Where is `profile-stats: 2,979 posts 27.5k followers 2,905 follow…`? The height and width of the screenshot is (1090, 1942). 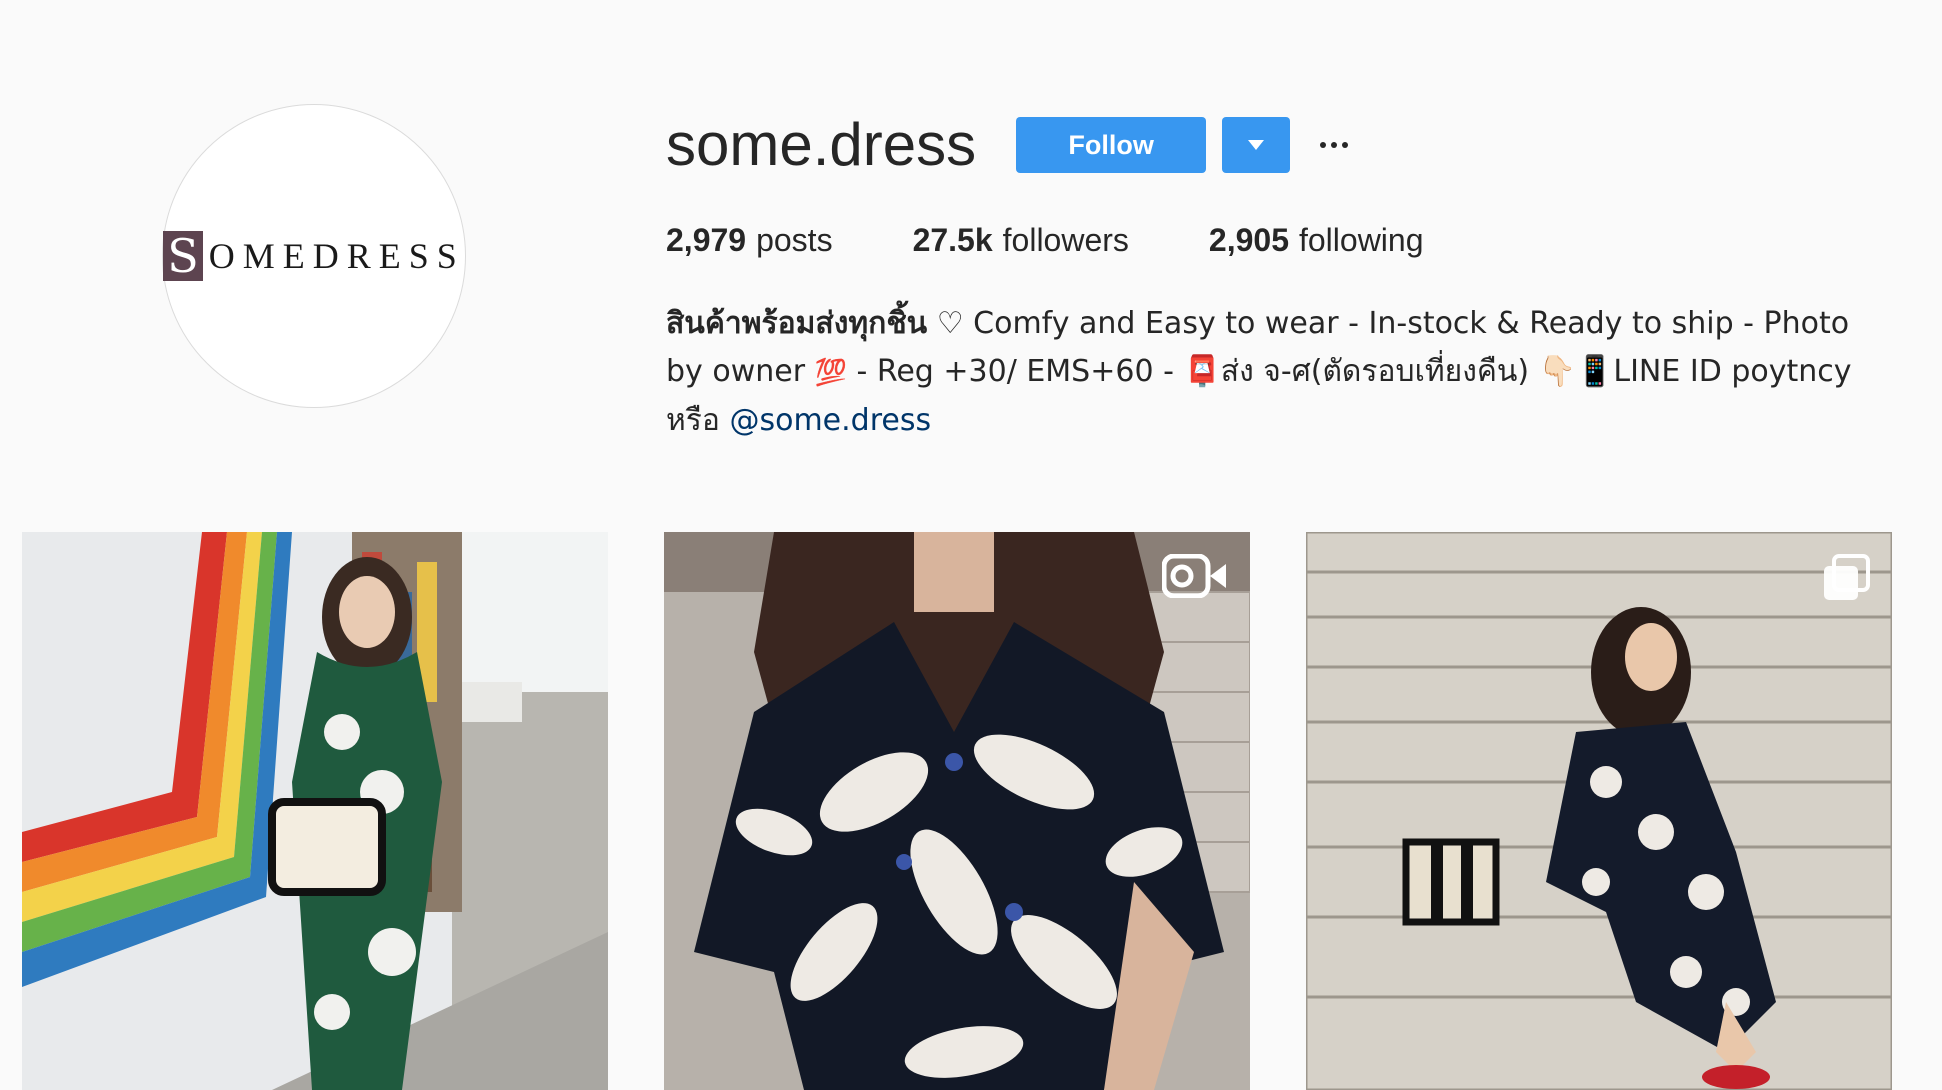
profile-stats: 2,979 posts 27.5k followers 2,905 follow… is located at coordinates (1085, 240).